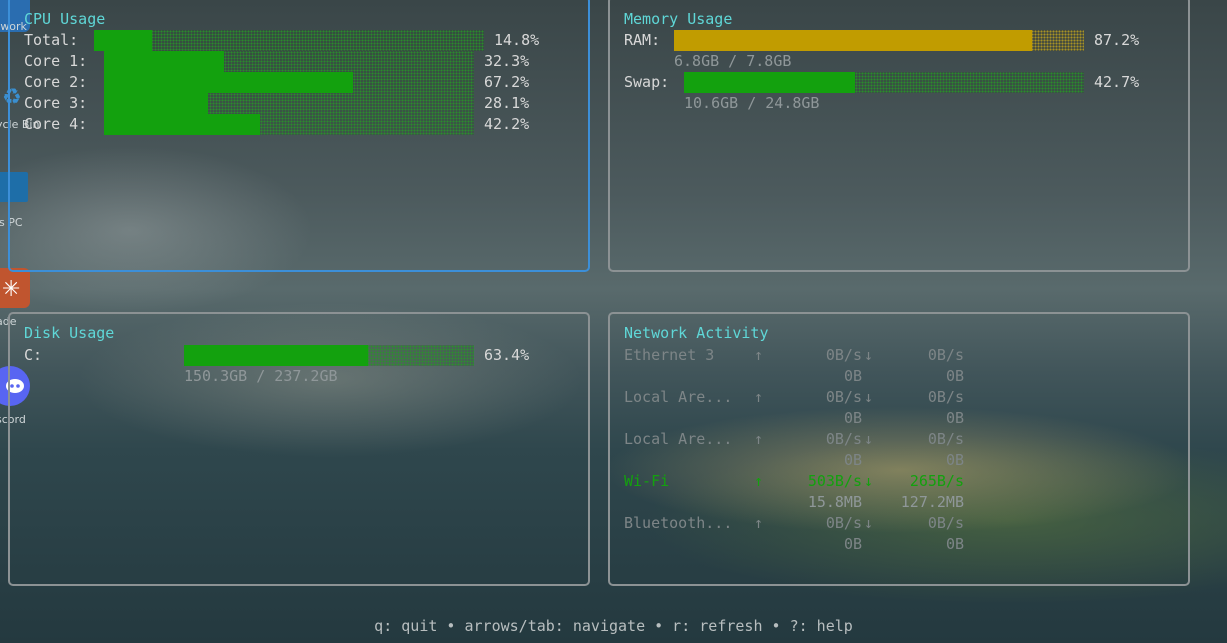 This screenshot has height=643, width=1227. Describe the element at coordinates (56, 103) in the screenshot. I see `cpu-row-label: Core 3:` at that location.